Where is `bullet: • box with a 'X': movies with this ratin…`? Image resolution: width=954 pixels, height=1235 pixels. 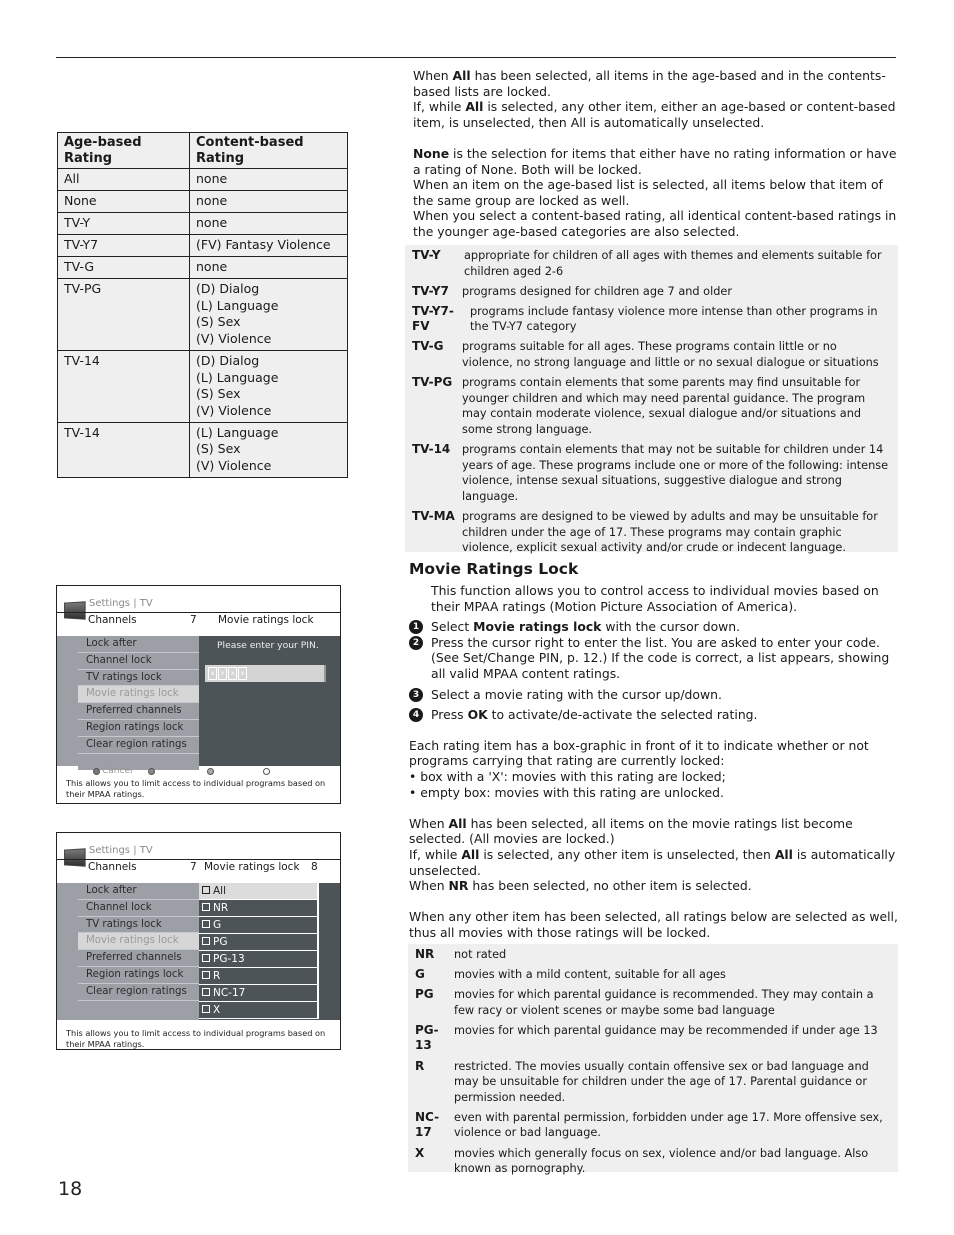
bullet: • box with a 'X': movies with this ratin… is located at coordinates (567, 776).